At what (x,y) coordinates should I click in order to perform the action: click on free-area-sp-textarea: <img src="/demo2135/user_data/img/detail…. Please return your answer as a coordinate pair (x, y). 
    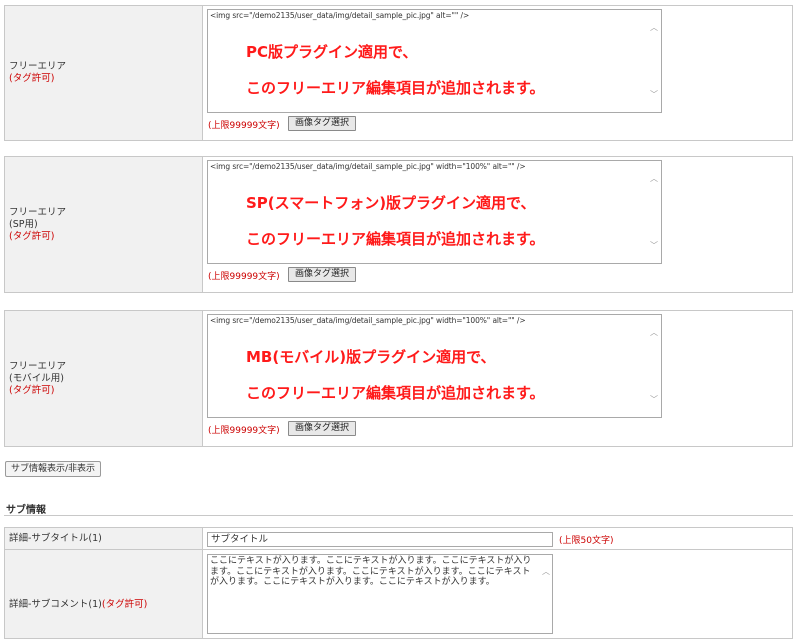
    Looking at the image, I should click on (434, 212).